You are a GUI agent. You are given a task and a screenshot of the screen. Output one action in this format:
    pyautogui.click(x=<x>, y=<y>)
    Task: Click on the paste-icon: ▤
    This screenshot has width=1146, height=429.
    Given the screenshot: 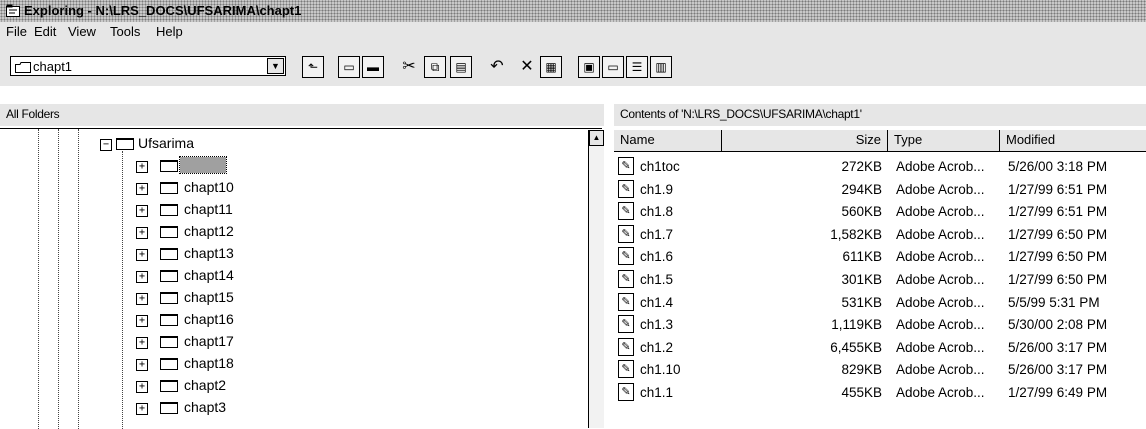 What is the action you would take?
    pyautogui.click(x=461, y=67)
    